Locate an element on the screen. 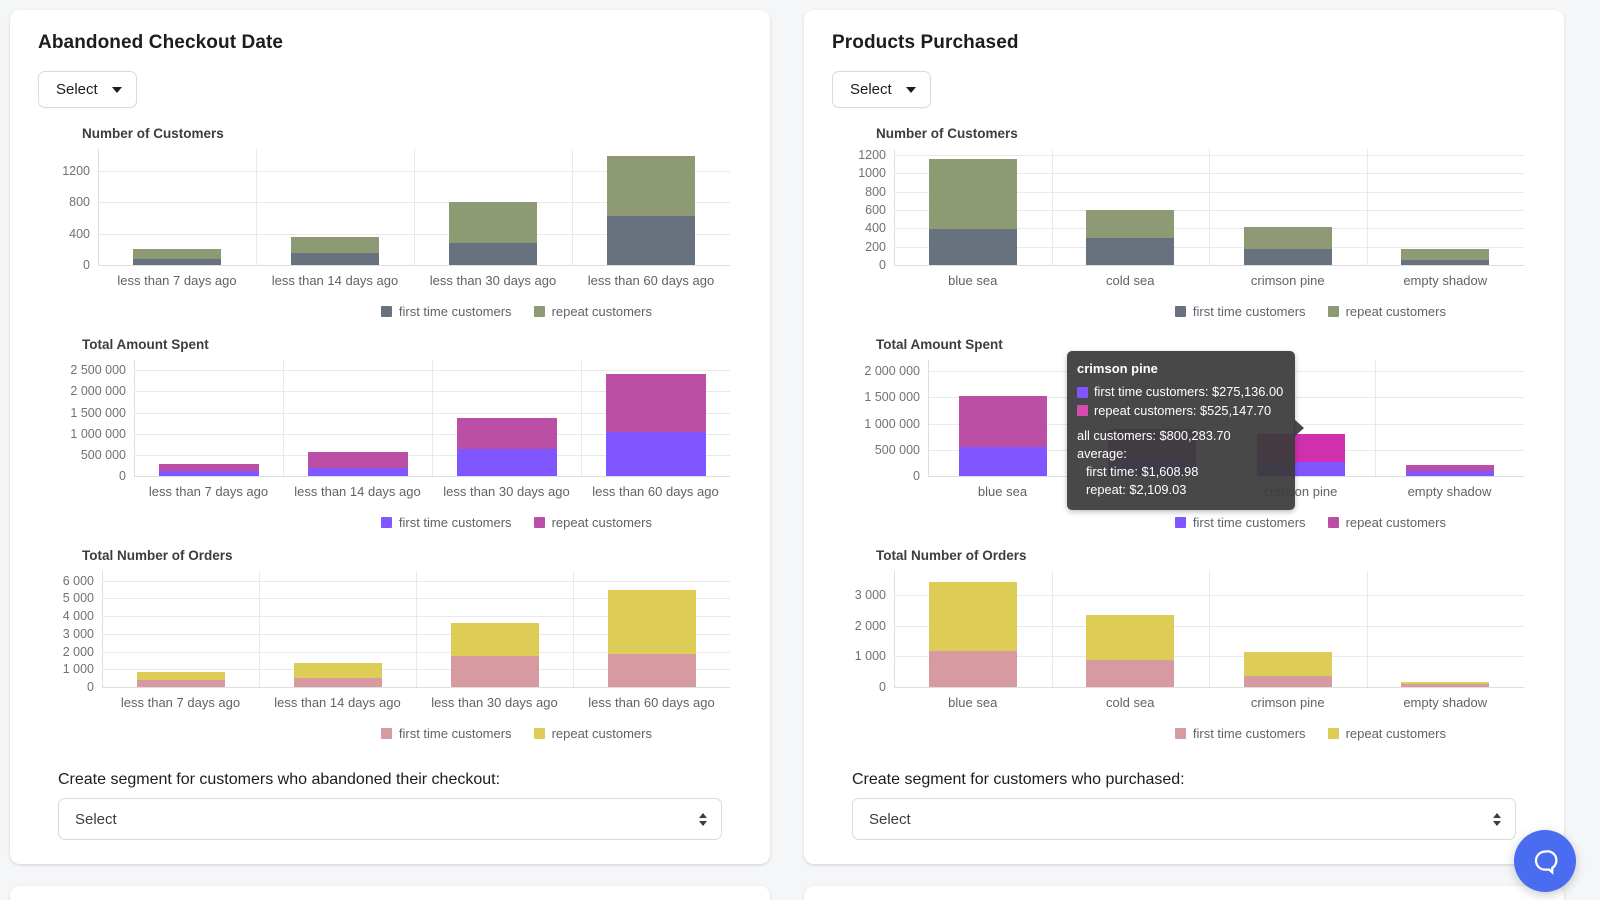  x-axis-tick-label: crimson pine is located at coordinates (1287, 280).